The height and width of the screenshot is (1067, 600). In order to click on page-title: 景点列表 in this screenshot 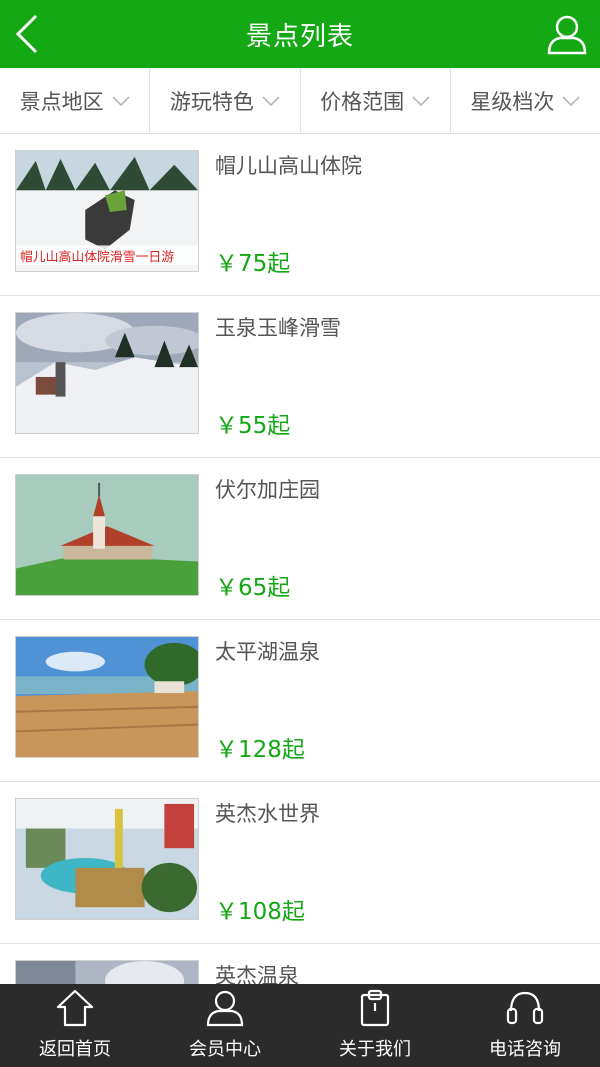, I will do `click(299, 36)`.